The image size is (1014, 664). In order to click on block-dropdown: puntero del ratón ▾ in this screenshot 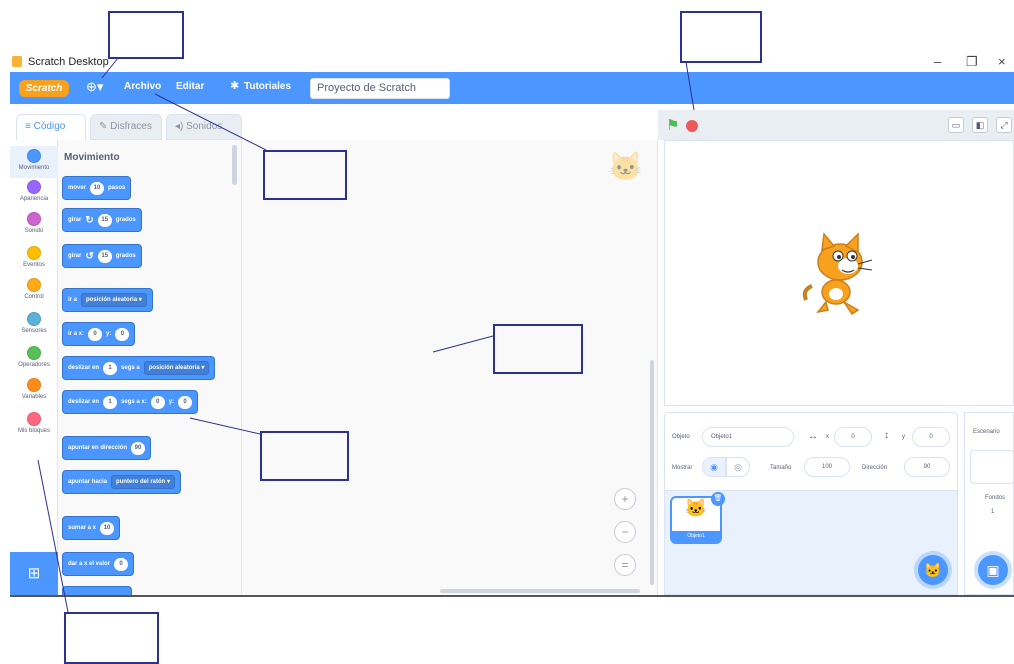, I will do `click(143, 482)`.